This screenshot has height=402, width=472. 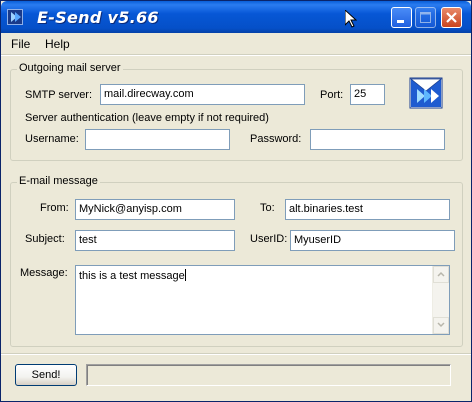 I want to click on chevron-down-icon, so click(x=441, y=325).